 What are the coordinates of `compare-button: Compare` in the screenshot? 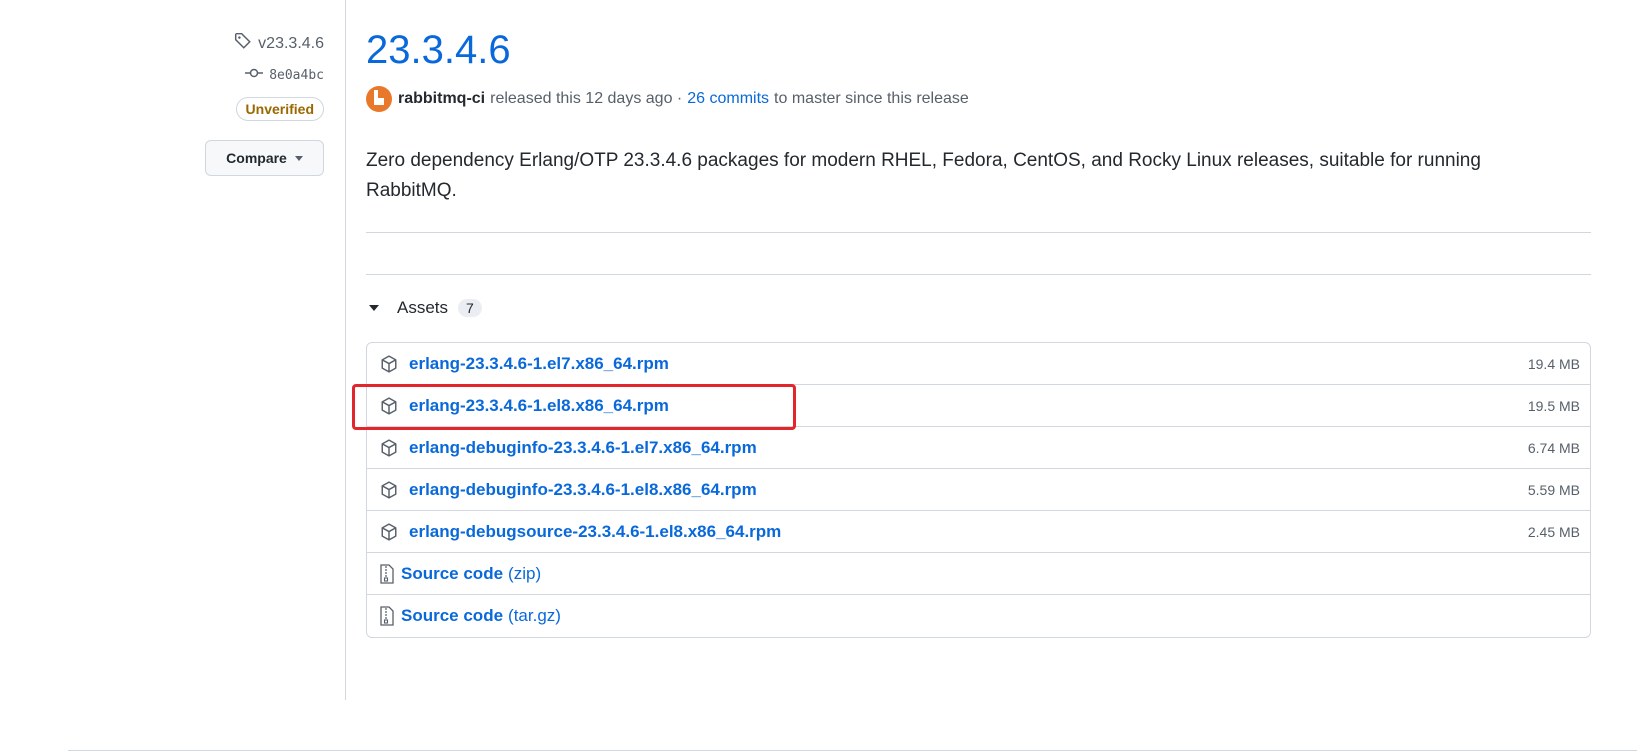 It's located at (264, 158).